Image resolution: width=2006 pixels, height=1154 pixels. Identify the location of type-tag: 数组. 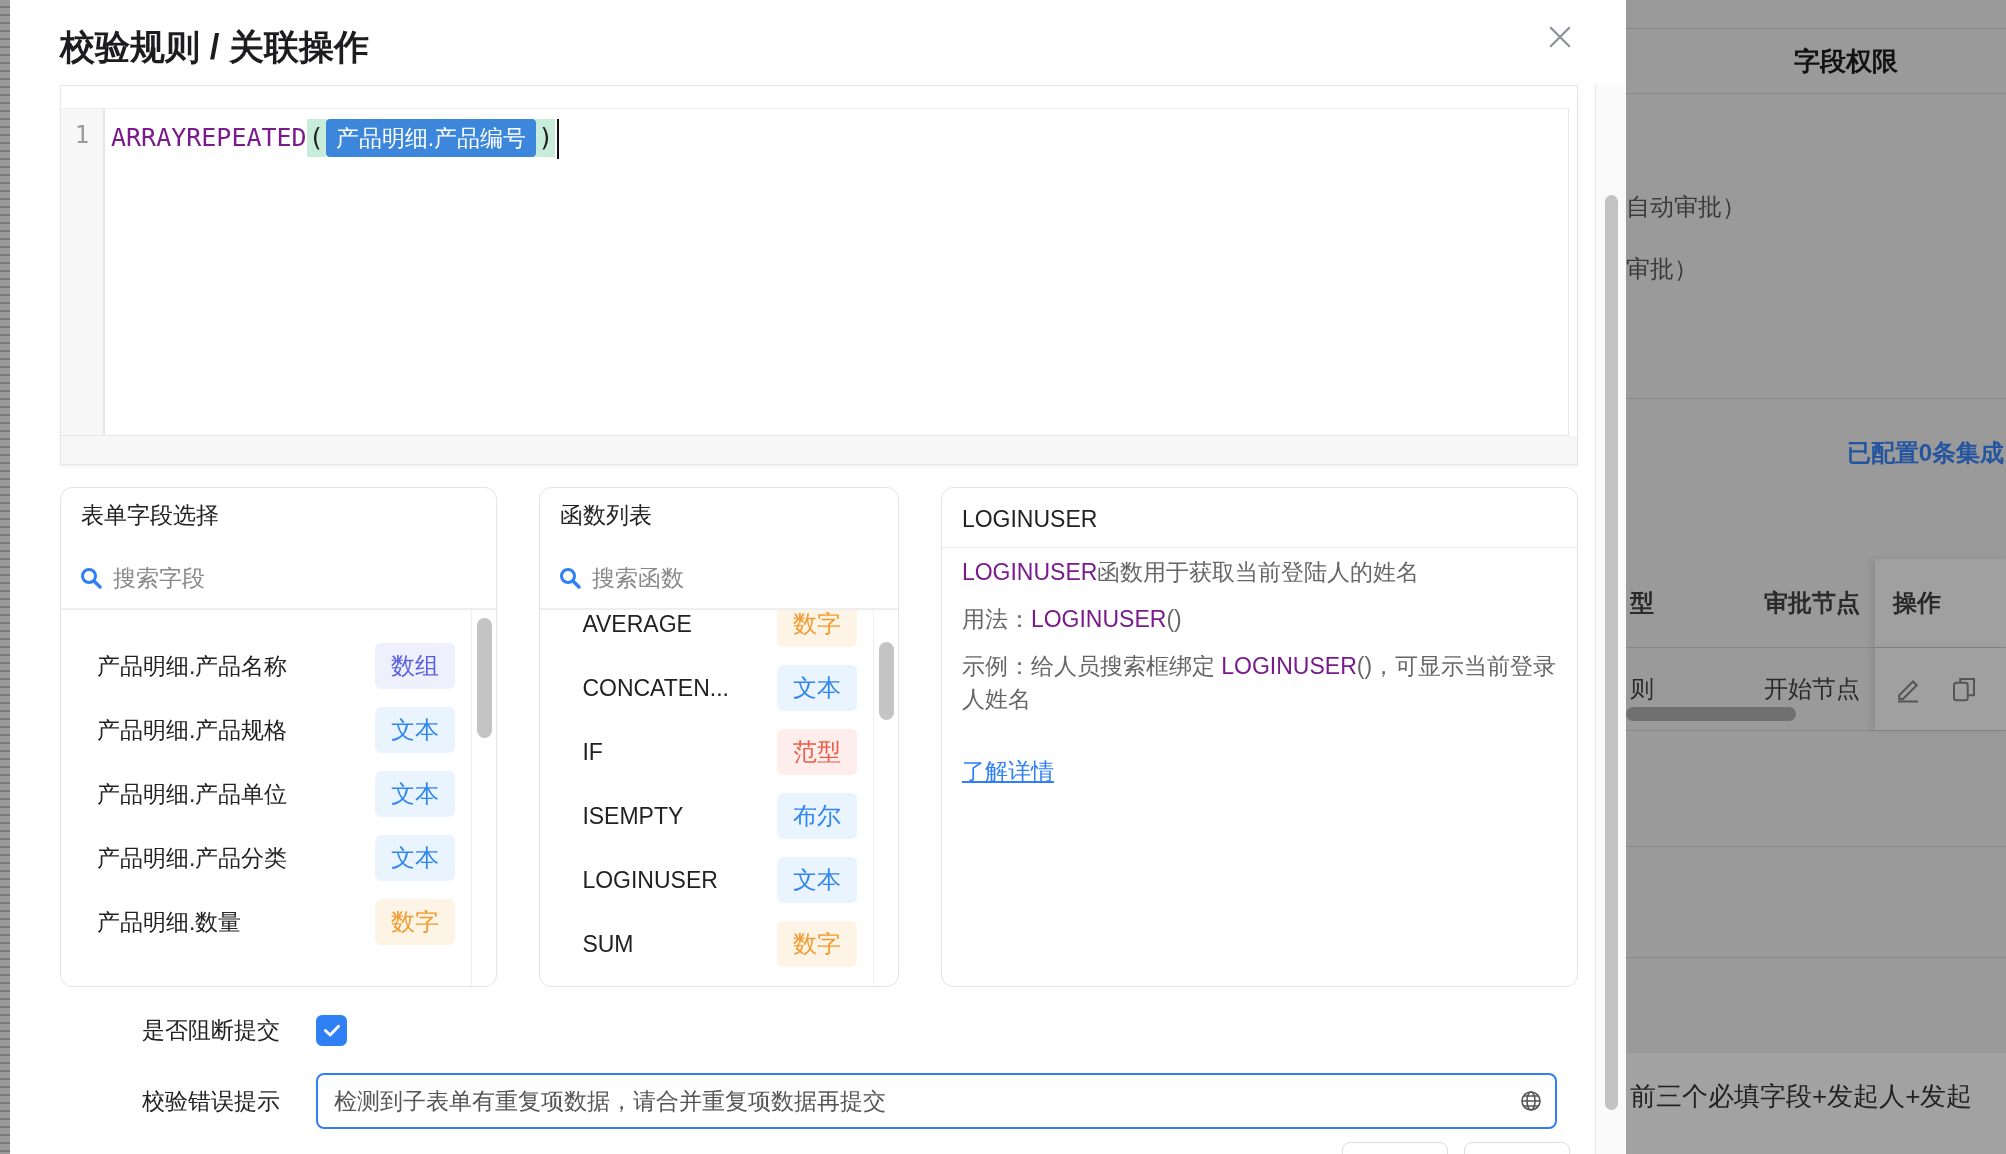
(415, 666).